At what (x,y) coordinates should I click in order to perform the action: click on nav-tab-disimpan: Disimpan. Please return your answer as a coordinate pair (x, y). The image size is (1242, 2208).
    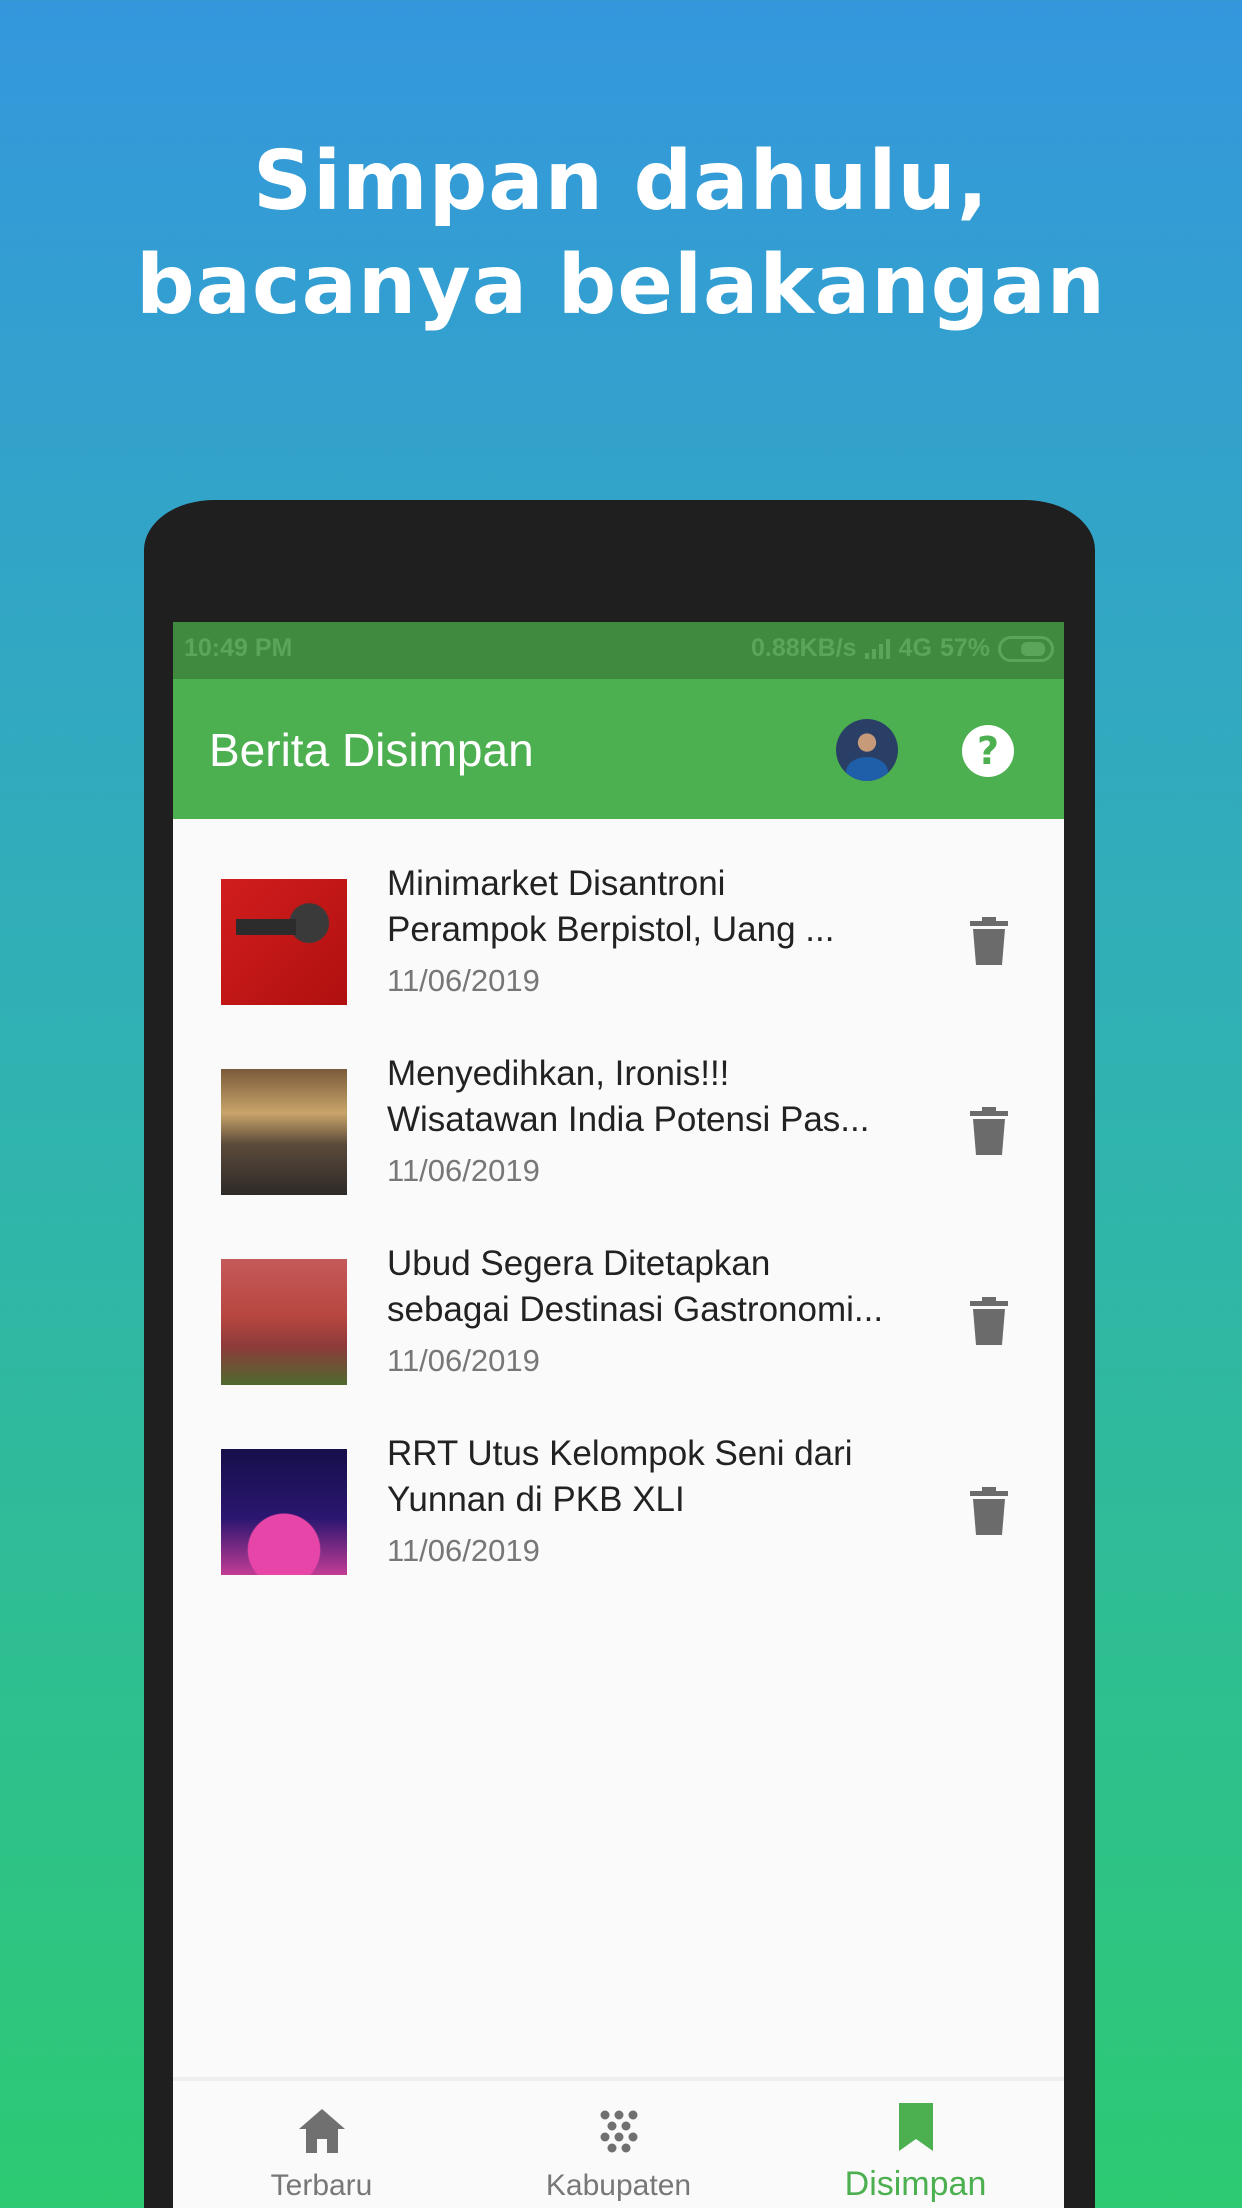
    Looking at the image, I should click on (915, 2144).